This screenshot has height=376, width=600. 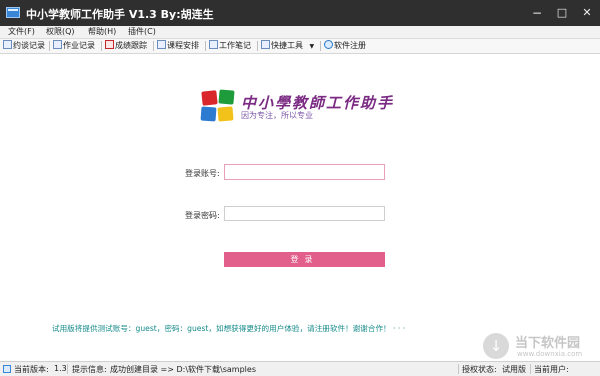 I want to click on menu-permissions: 权限(Q), so click(x=60, y=32).